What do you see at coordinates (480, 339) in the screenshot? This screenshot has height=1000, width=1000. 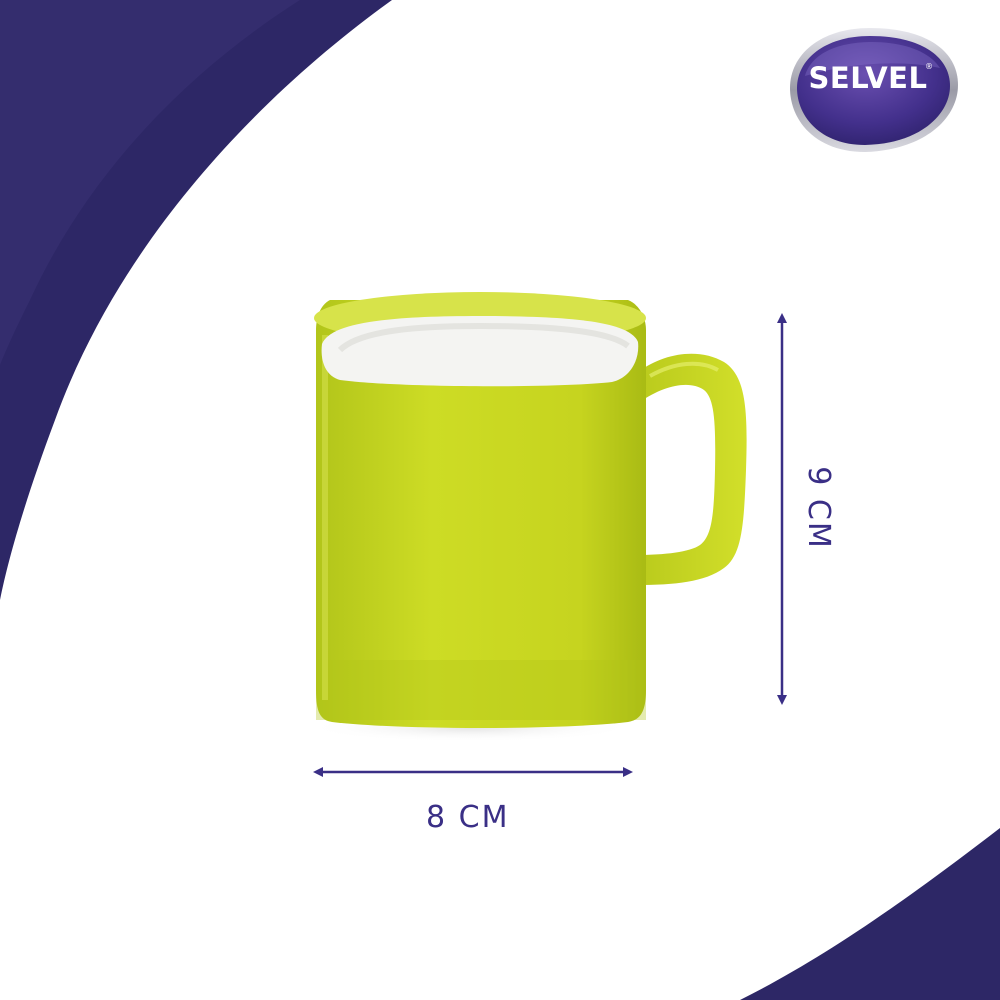 I see `mug-rim` at bounding box center [480, 339].